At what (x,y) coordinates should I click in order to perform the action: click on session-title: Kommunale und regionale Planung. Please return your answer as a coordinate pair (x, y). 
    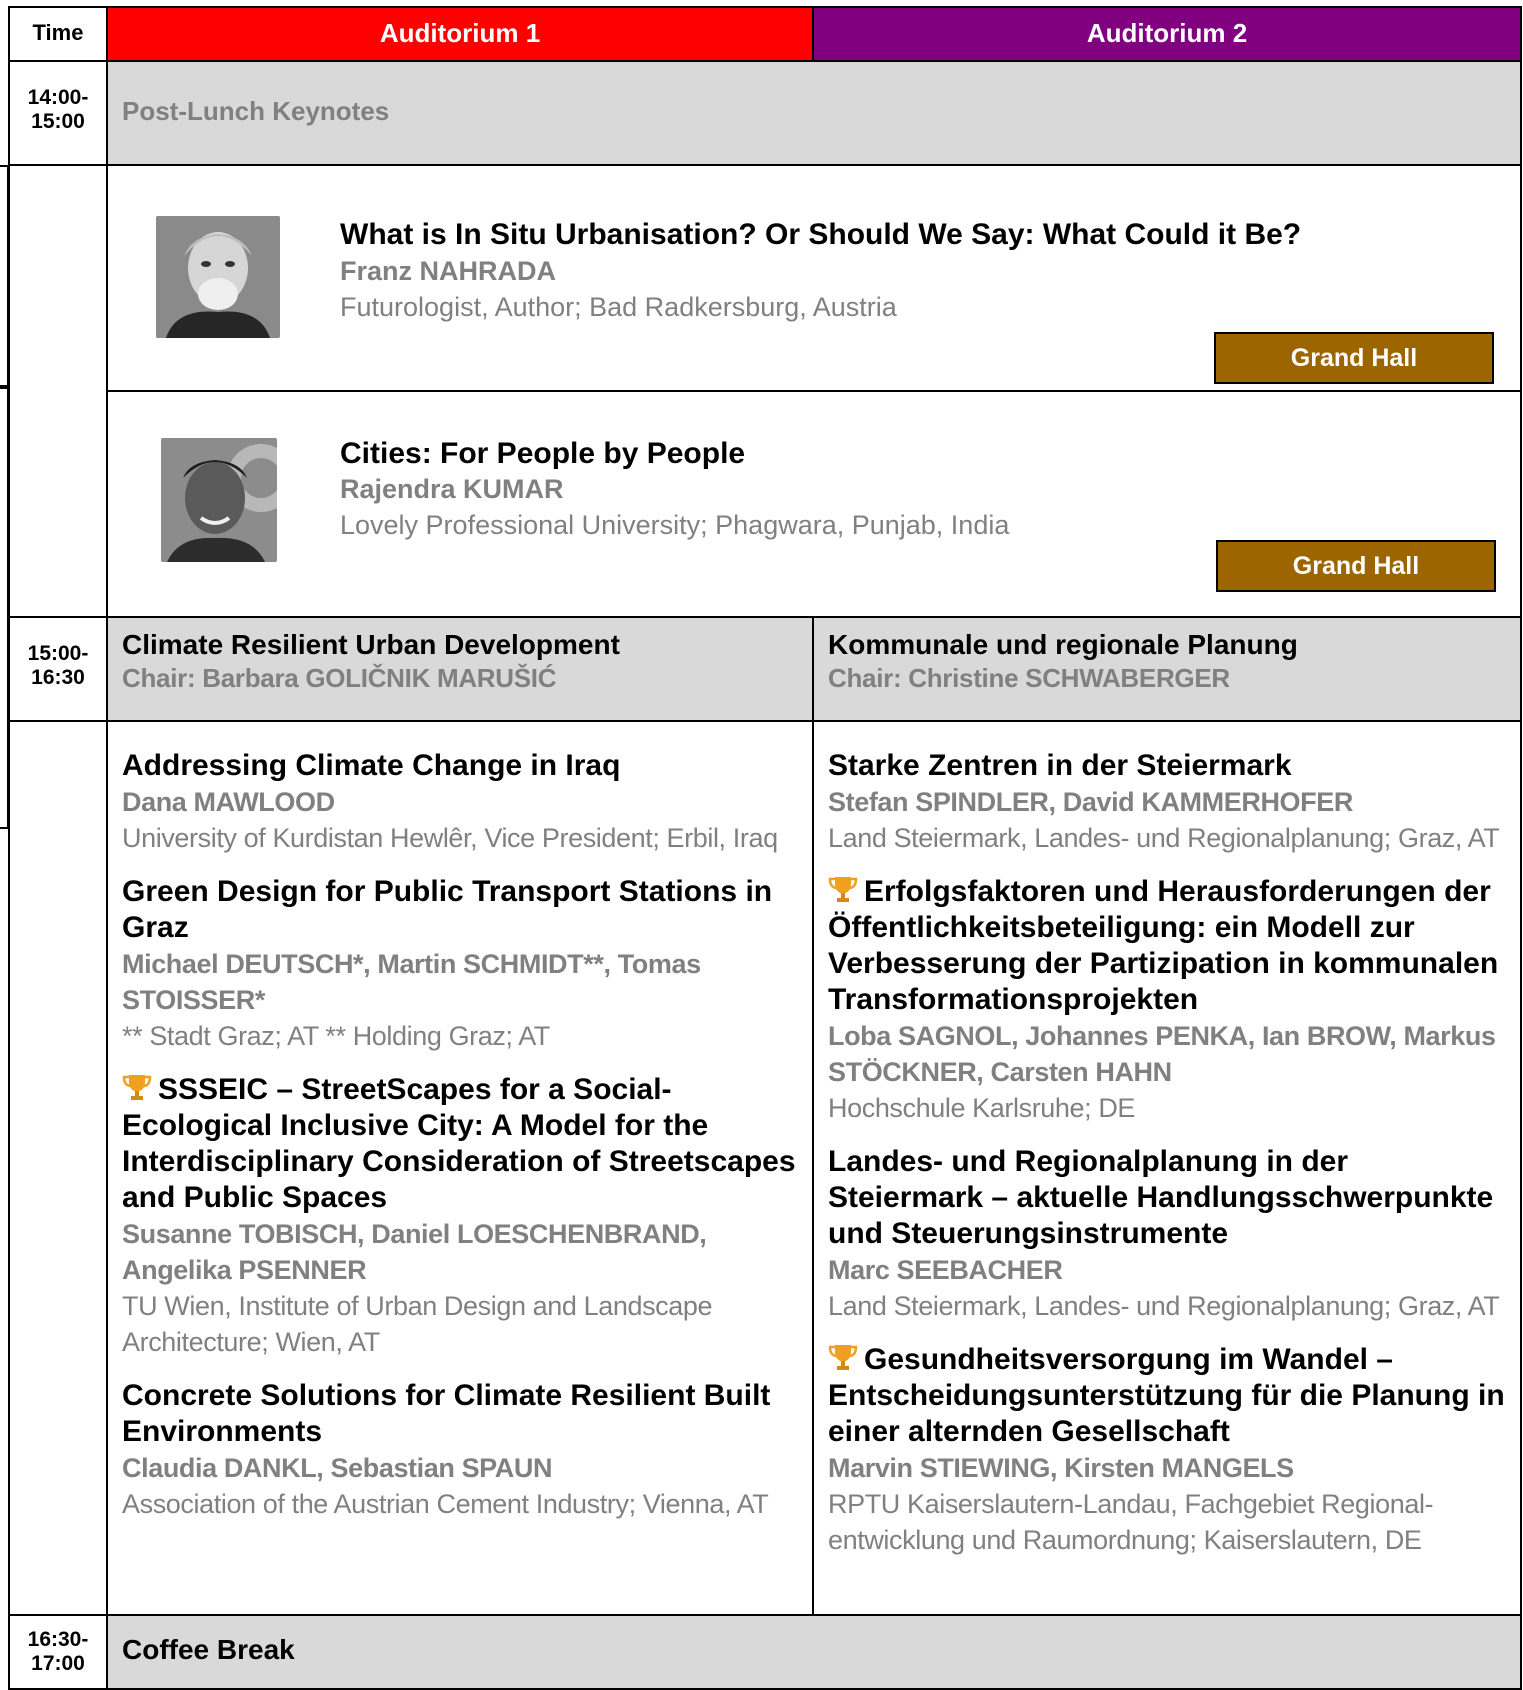
    Looking at the image, I should click on (1167, 645).